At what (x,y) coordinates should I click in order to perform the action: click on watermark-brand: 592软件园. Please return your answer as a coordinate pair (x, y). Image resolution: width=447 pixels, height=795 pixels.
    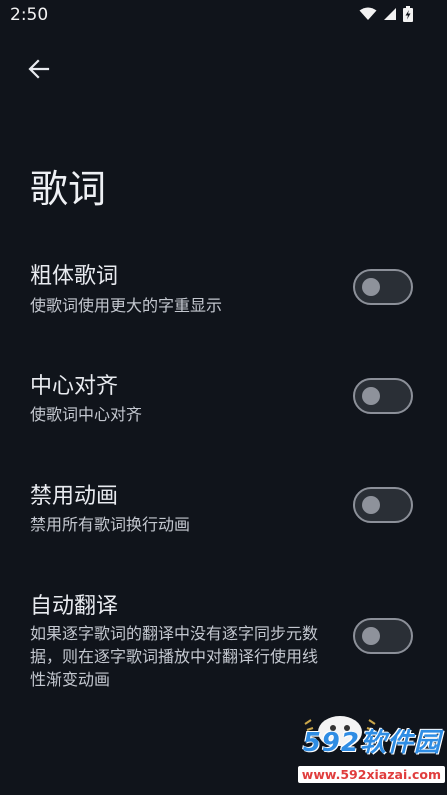
    Looking at the image, I should click on (371, 743).